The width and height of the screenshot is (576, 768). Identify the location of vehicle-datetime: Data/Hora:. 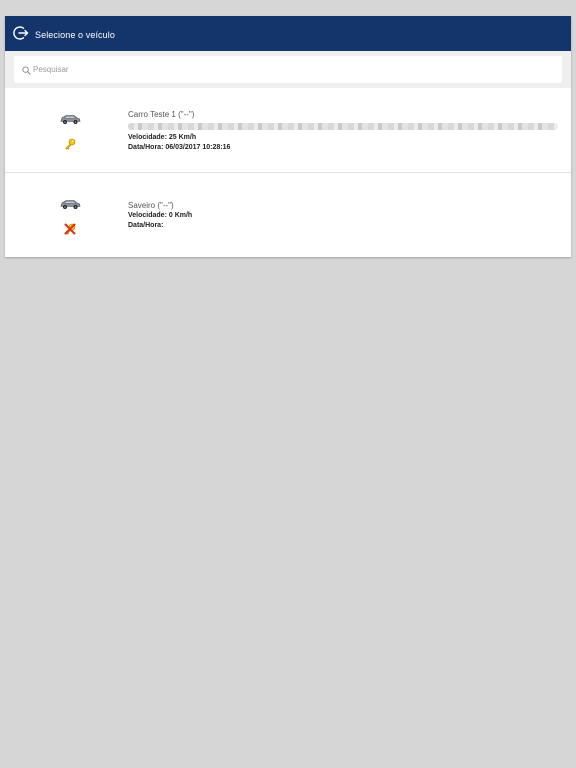
(145, 225).